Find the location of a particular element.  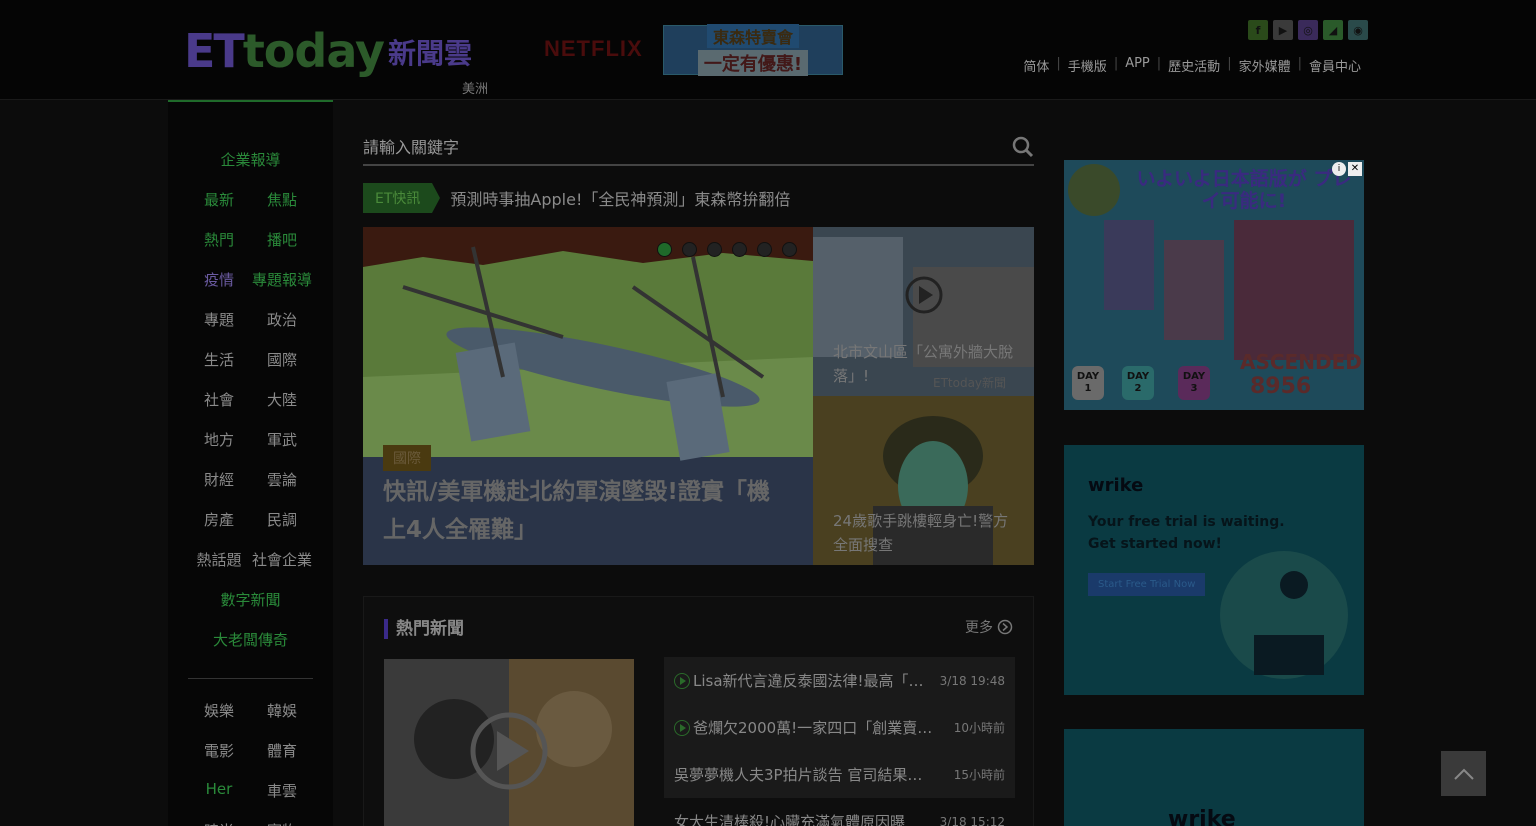

nav-corporate: 企業報導 is located at coordinates (250, 159).